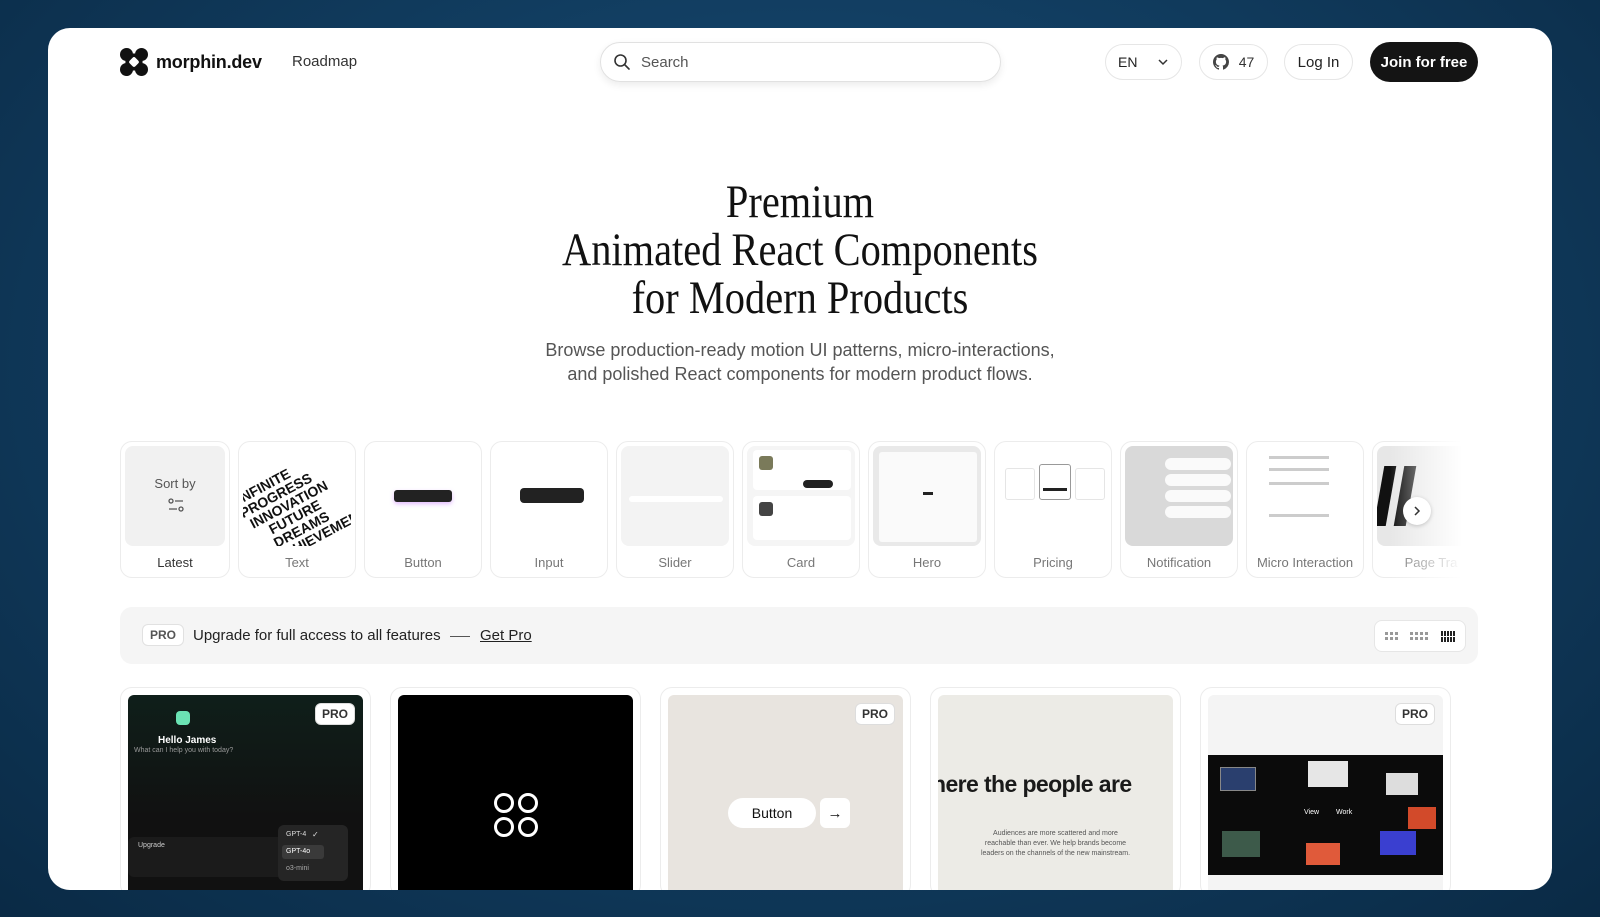  Describe the element at coordinates (506, 635) in the screenshot. I see `get-pro-link: Get Pro` at that location.